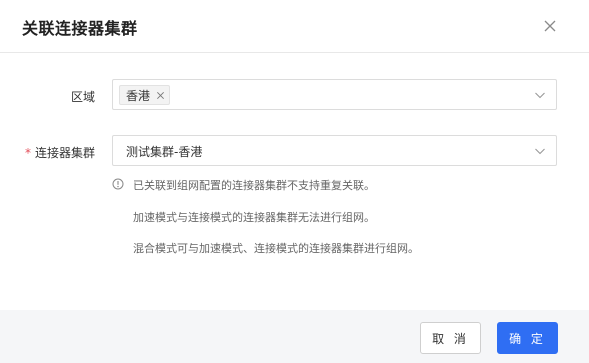 This screenshot has height=363, width=589. Describe the element at coordinates (118, 184) in the screenshot. I see `info-circle-icon` at that location.